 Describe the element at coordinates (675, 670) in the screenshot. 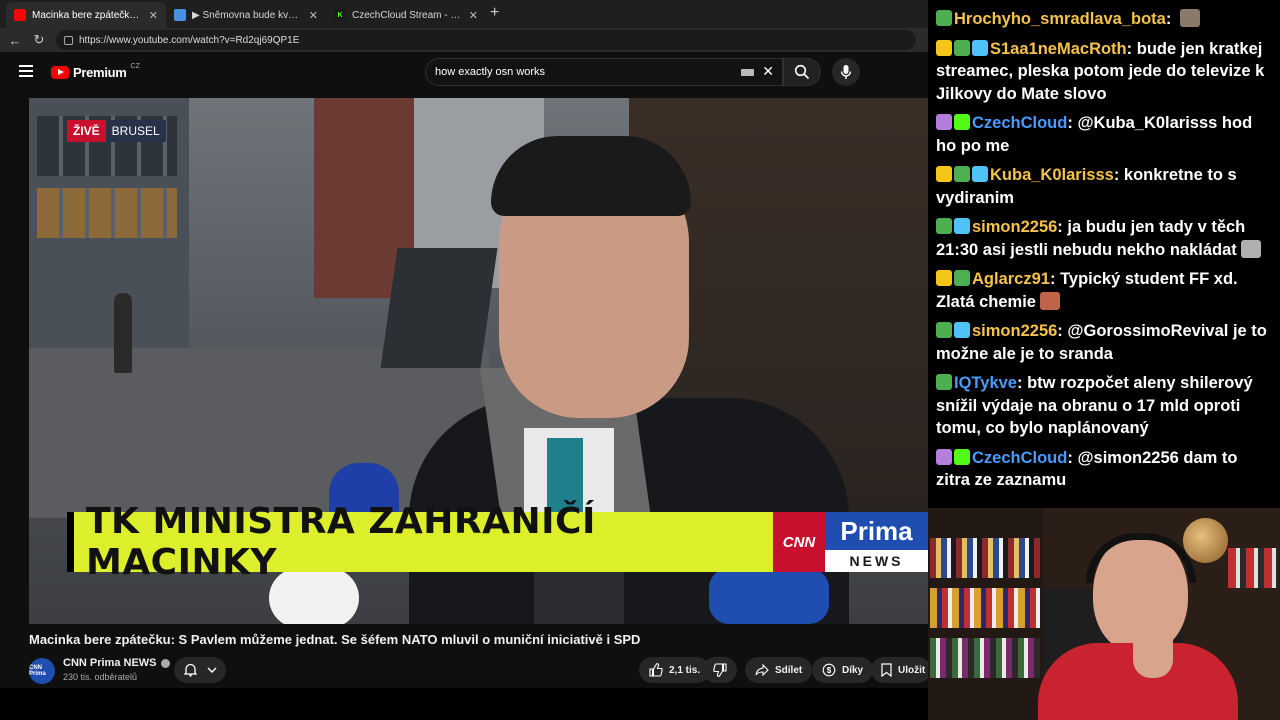

I see `like-button: 2,1 tis.` at that location.